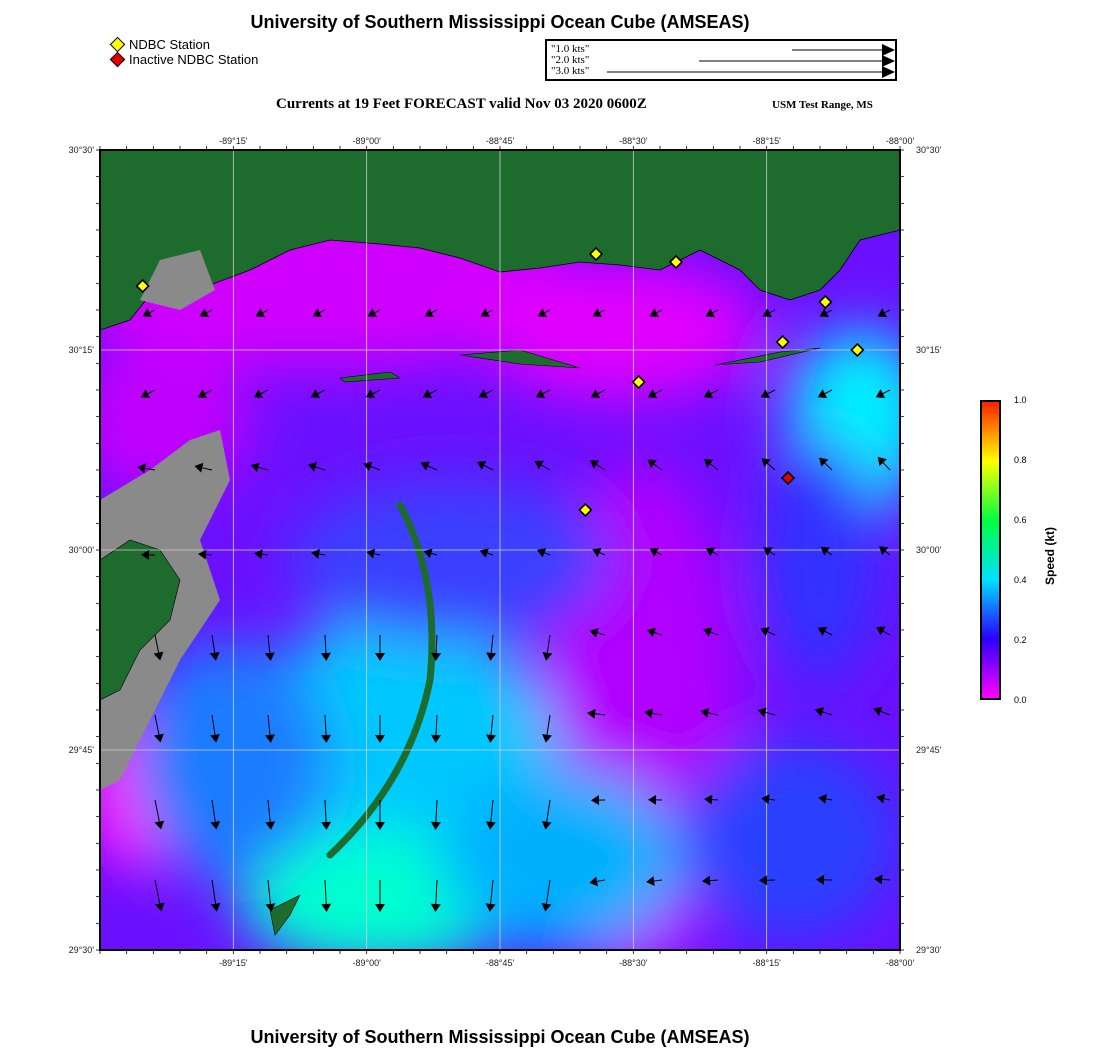 The image size is (1100, 1050). I want to click on lon-tick-label-top: -88°00', so click(900, 141).